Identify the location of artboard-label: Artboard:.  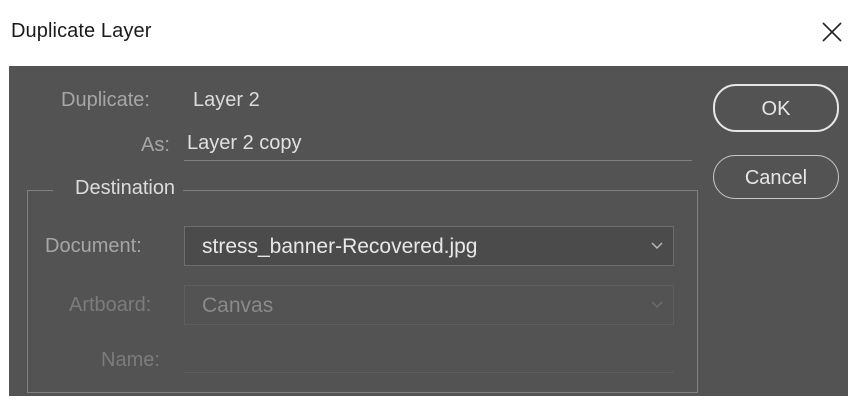
(110, 305).